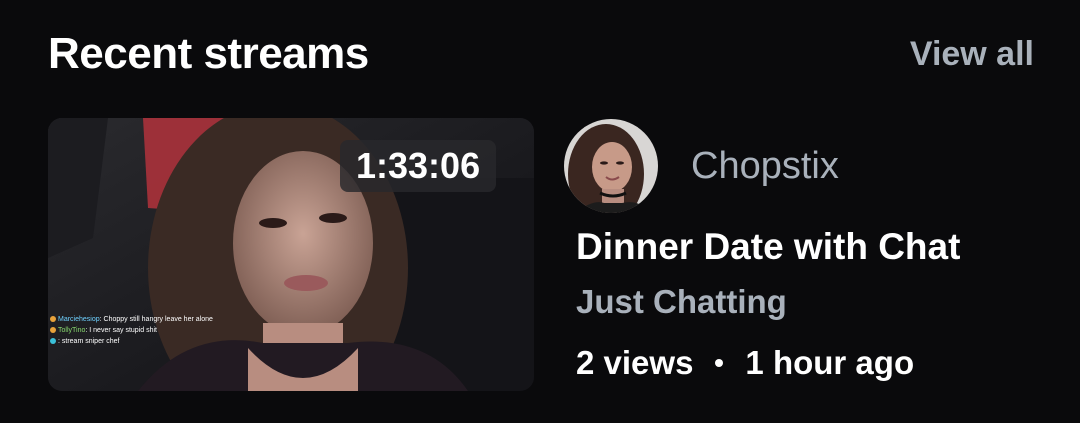 The height and width of the screenshot is (423, 1080). Describe the element at coordinates (972, 54) in the screenshot. I see `view-all-link: View all` at that location.